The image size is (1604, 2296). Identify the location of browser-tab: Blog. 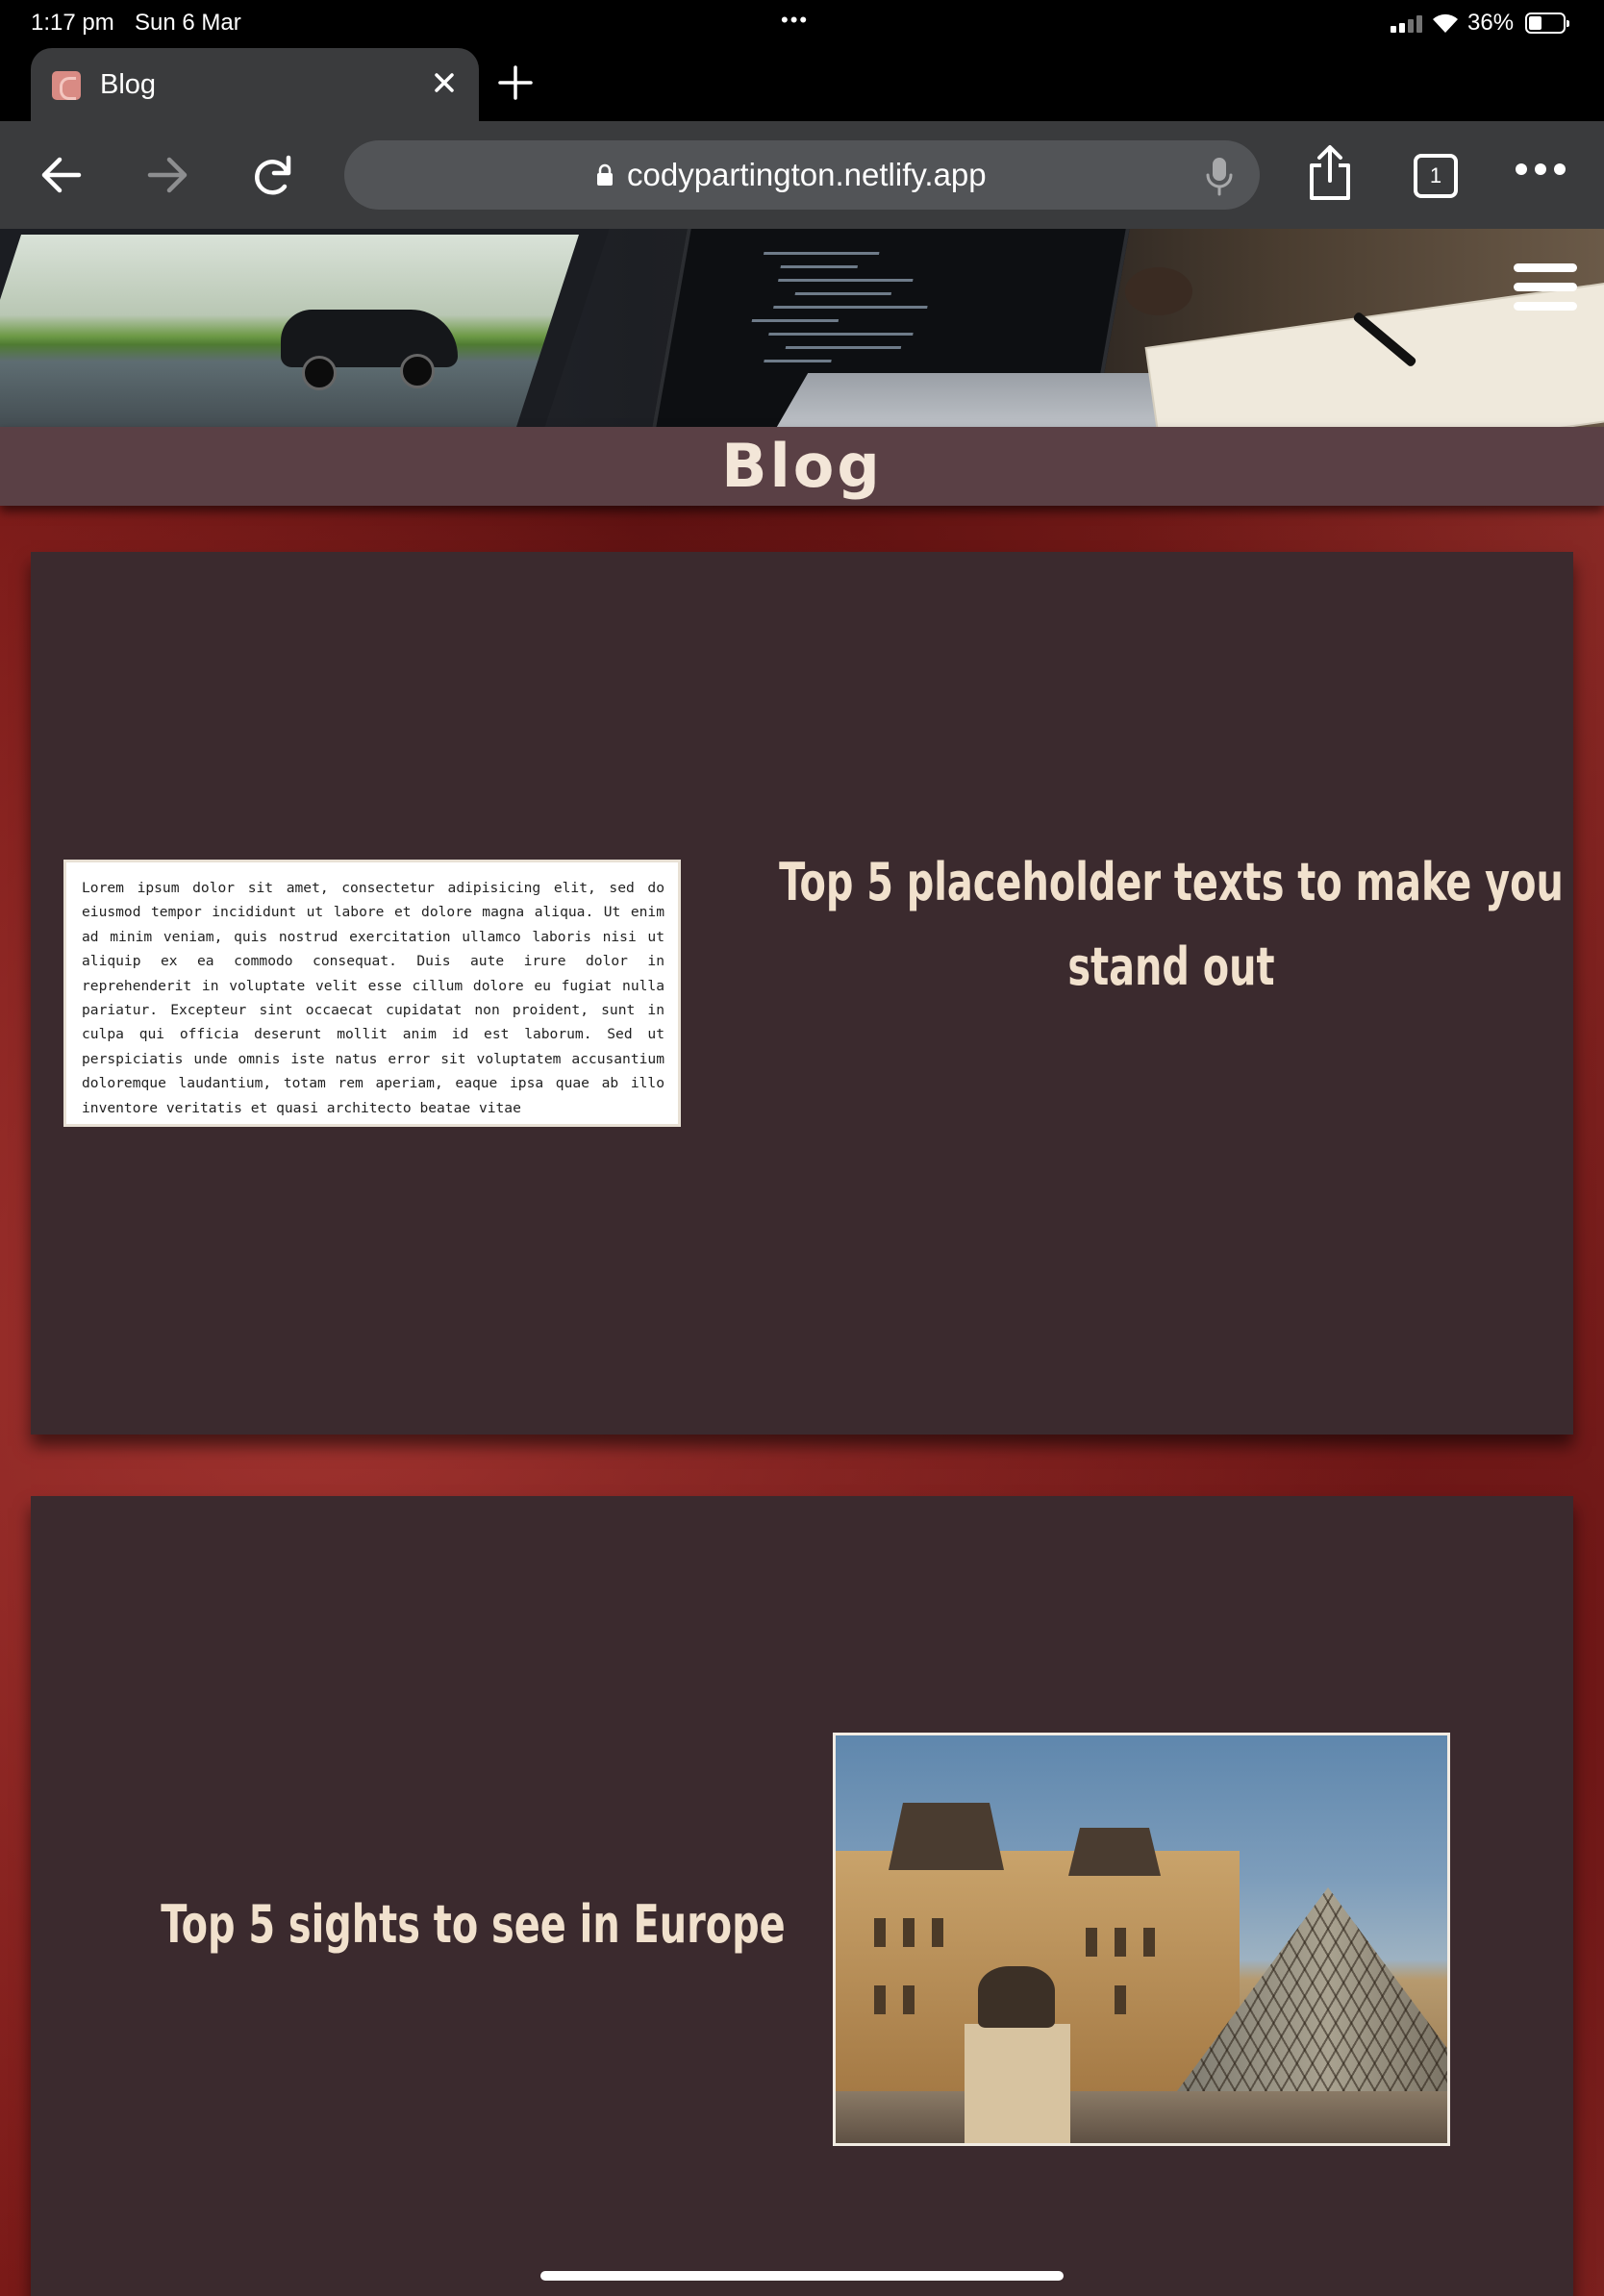
(255, 85).